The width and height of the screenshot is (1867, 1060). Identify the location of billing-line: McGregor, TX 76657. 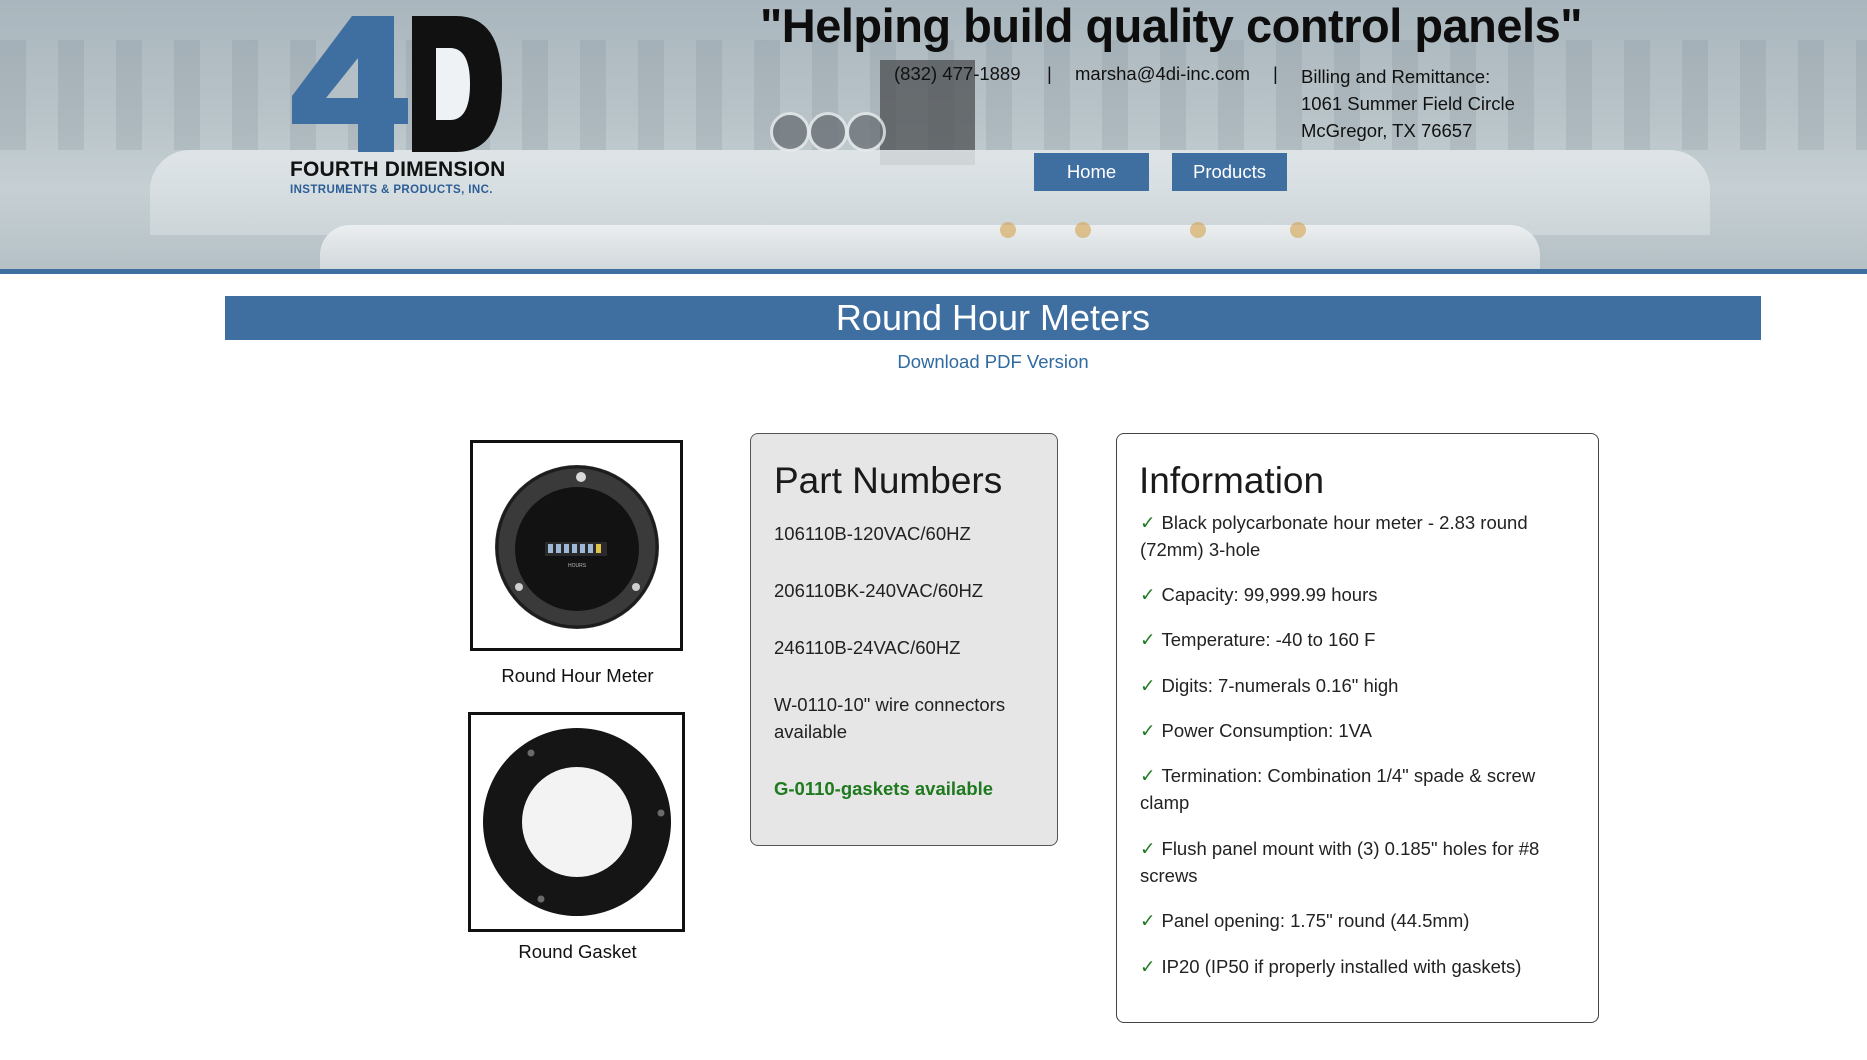
(1387, 130).